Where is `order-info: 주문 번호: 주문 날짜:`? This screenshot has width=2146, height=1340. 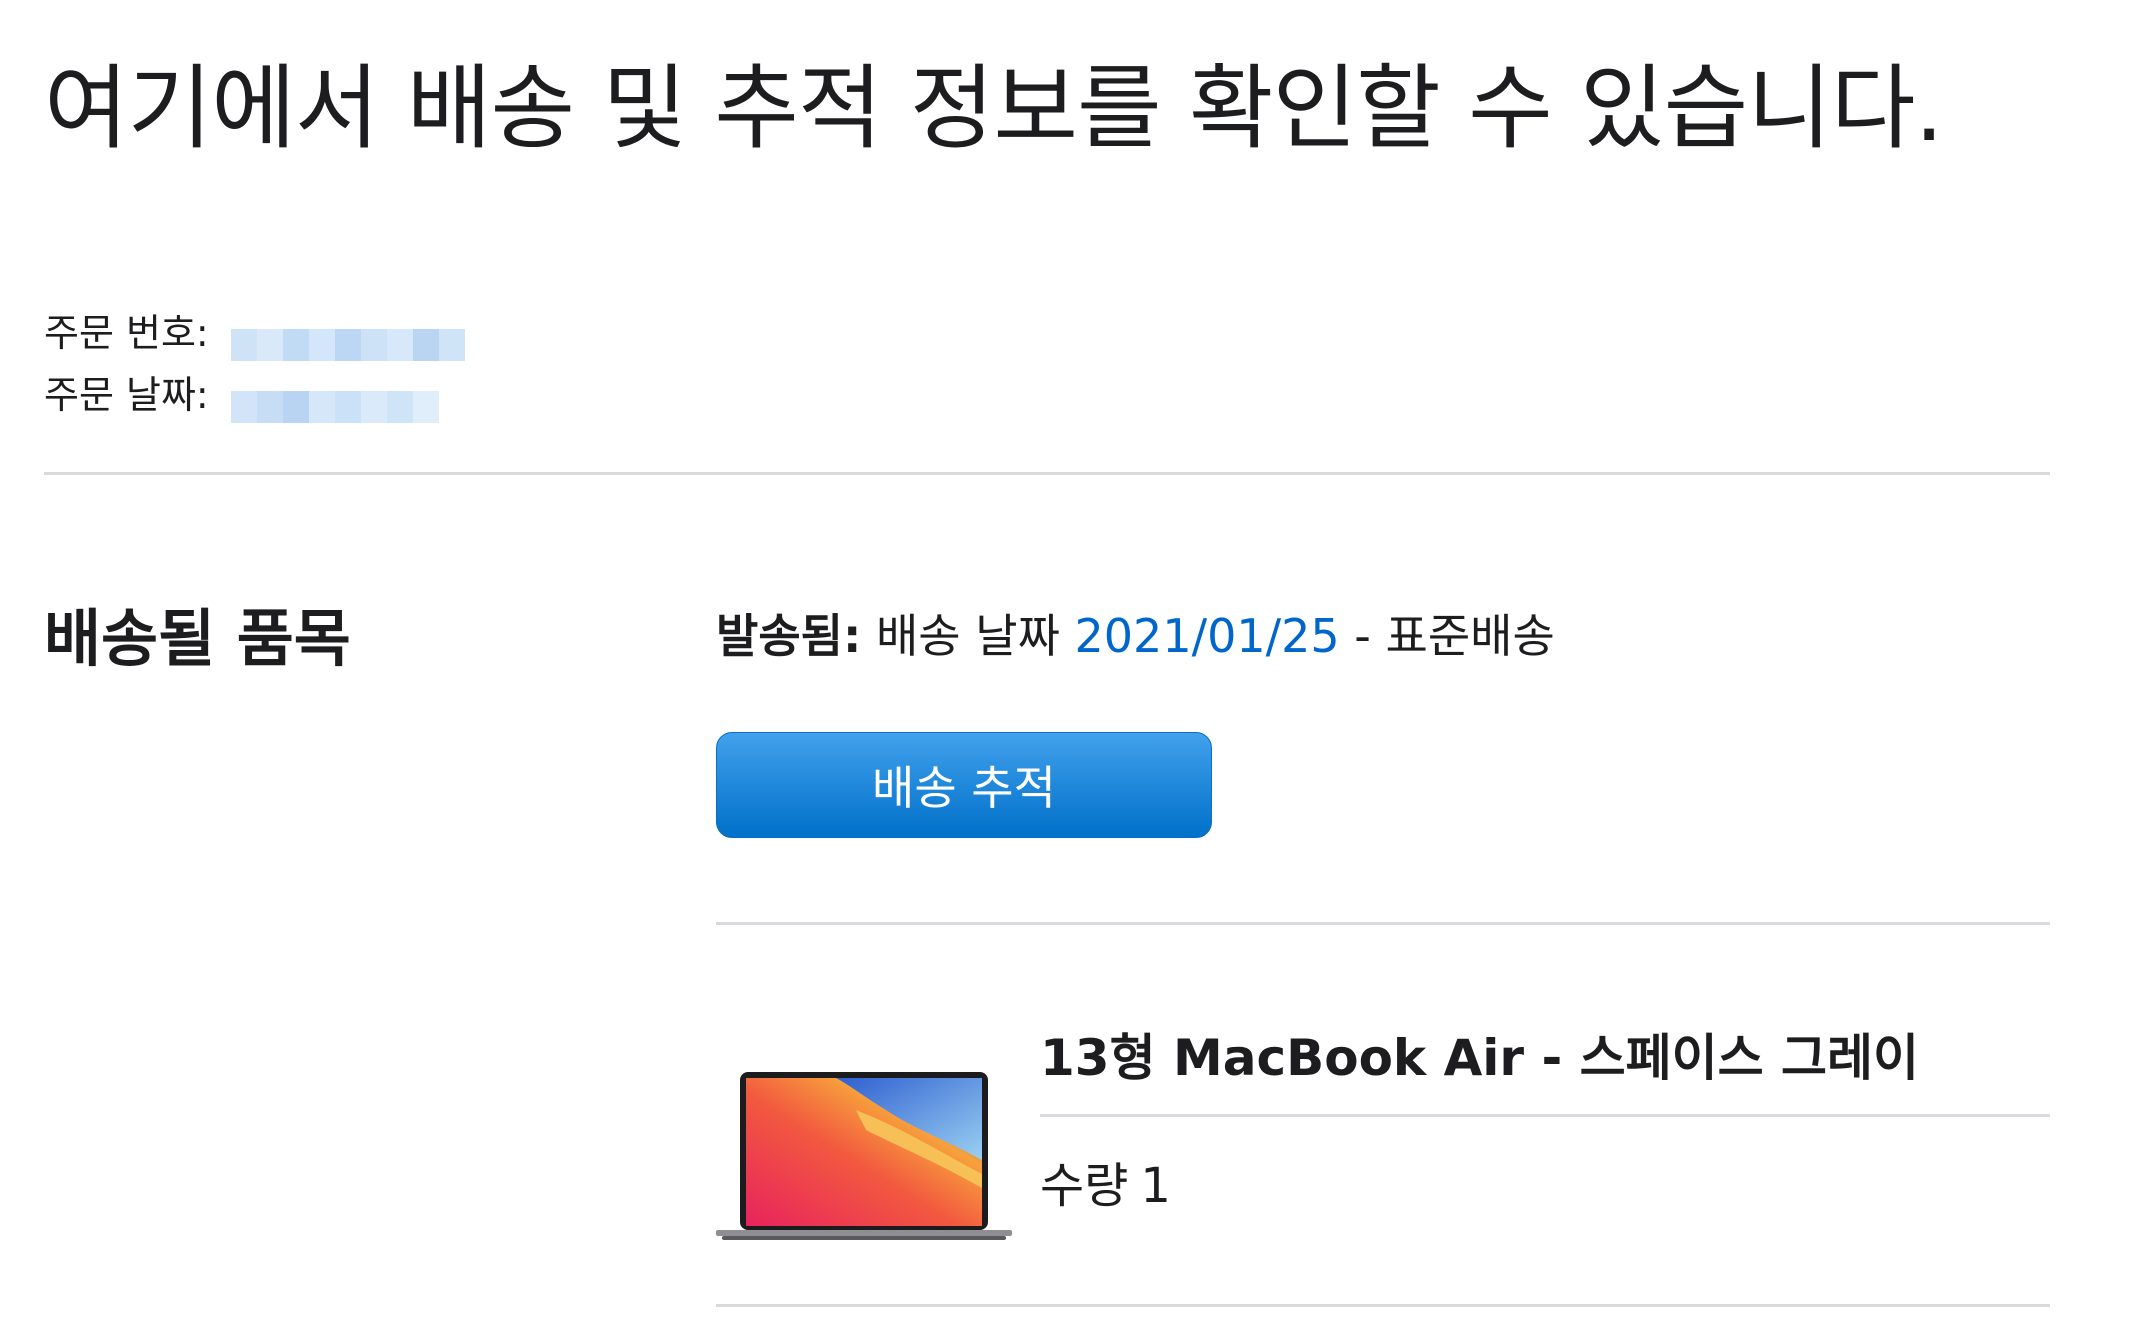
order-info: 주문 번호: 주문 날짜: is located at coordinates (254, 364).